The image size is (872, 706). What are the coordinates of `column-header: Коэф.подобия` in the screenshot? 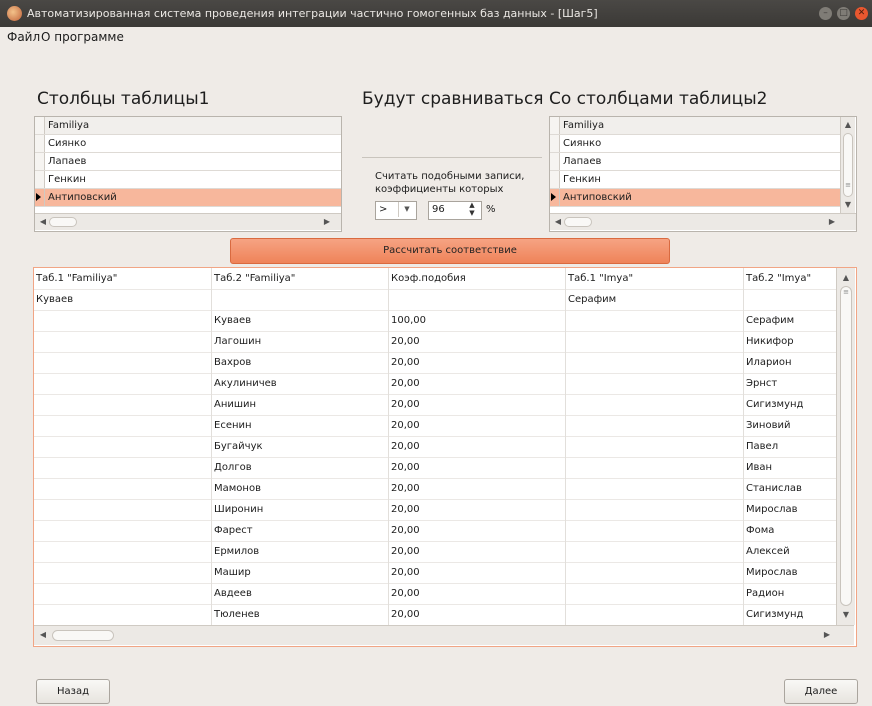 It's located at (477, 278).